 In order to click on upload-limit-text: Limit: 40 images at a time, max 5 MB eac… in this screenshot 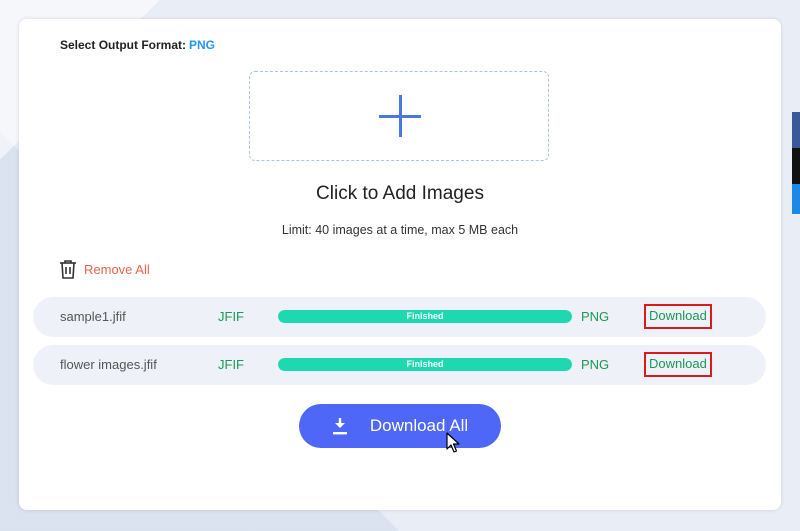, I will do `click(400, 230)`.